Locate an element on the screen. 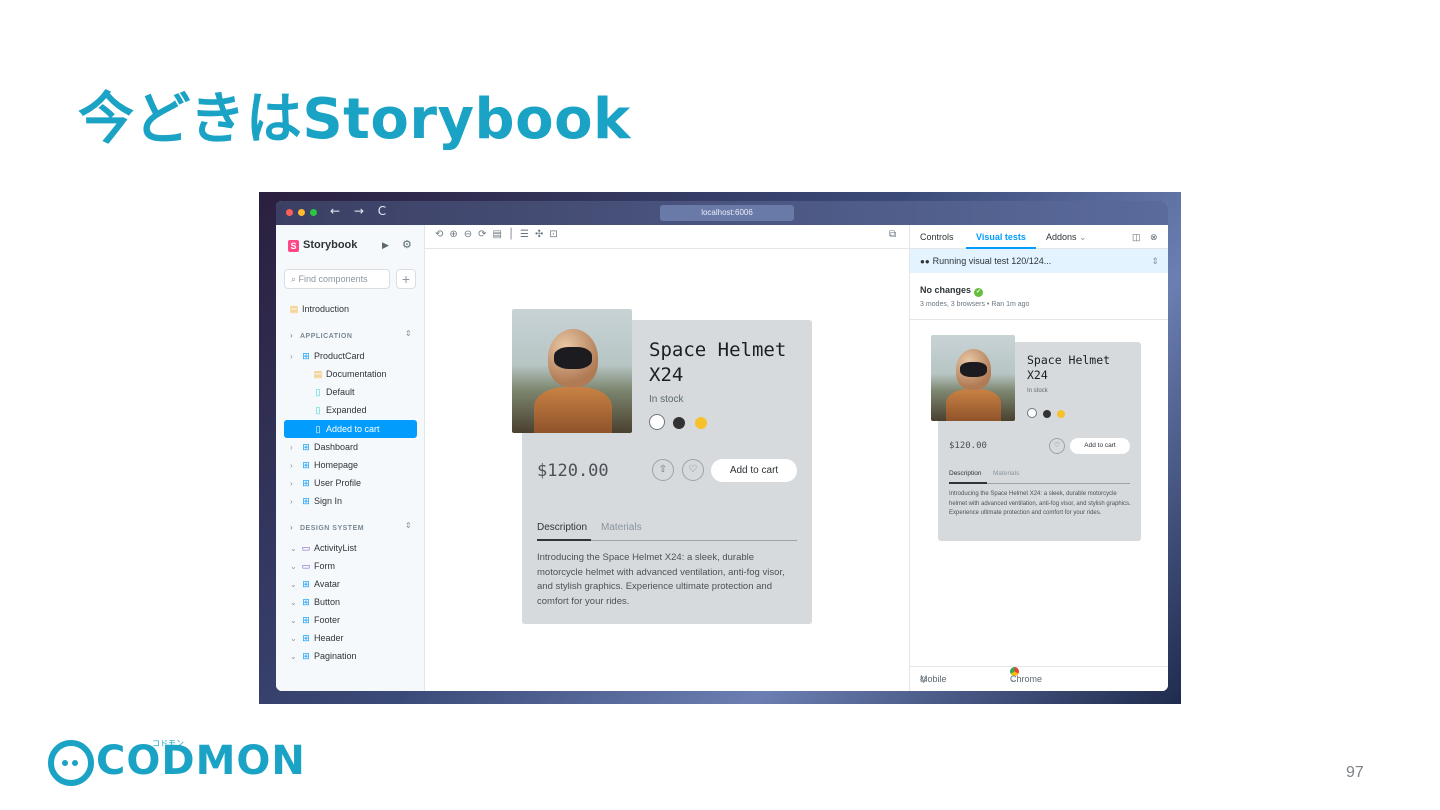  sidebar-item-button: ⌄ ⊞ Button is located at coordinates (315, 602).